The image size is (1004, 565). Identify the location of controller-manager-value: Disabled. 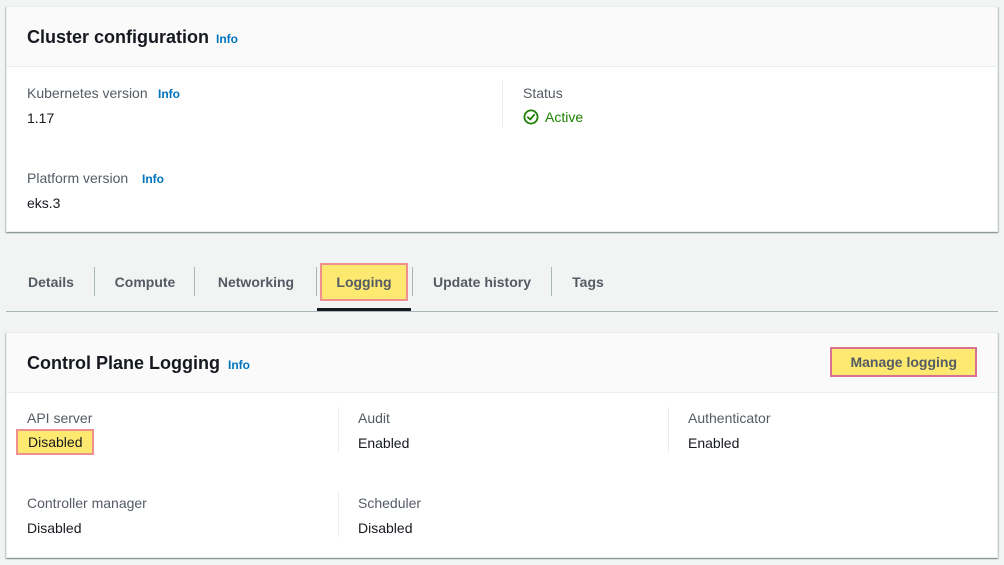
(54, 528).